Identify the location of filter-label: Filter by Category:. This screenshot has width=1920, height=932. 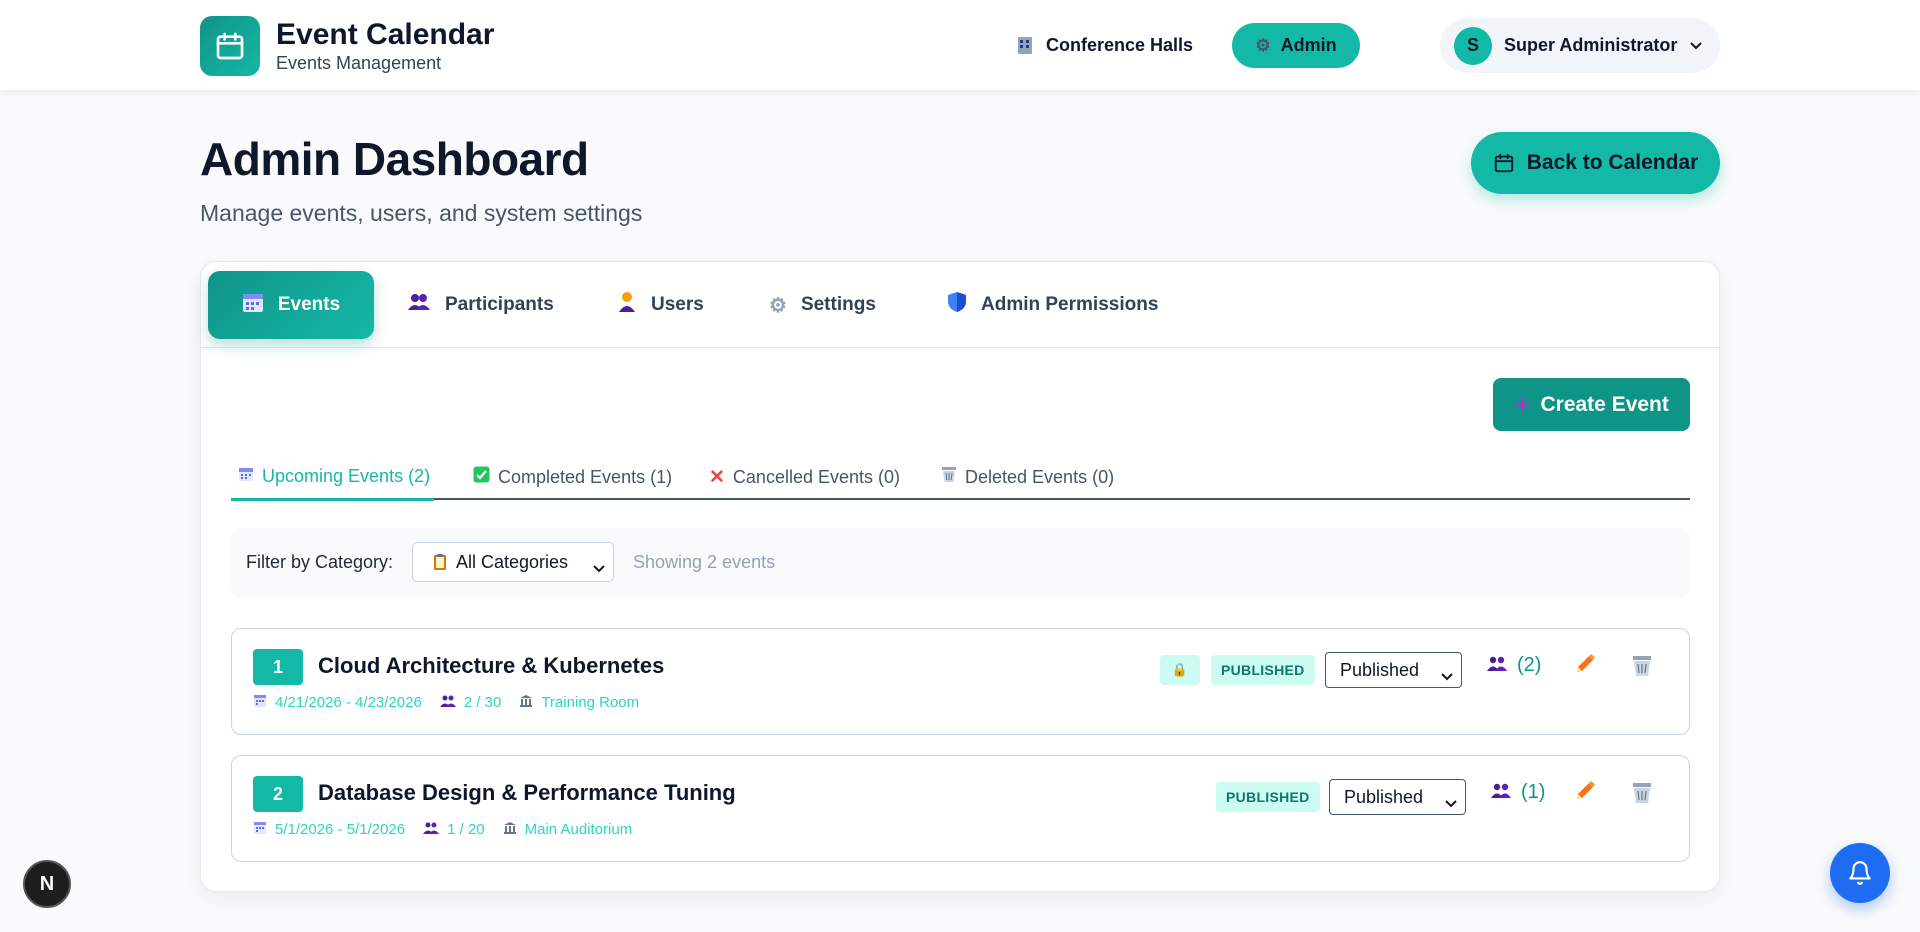
(320, 562).